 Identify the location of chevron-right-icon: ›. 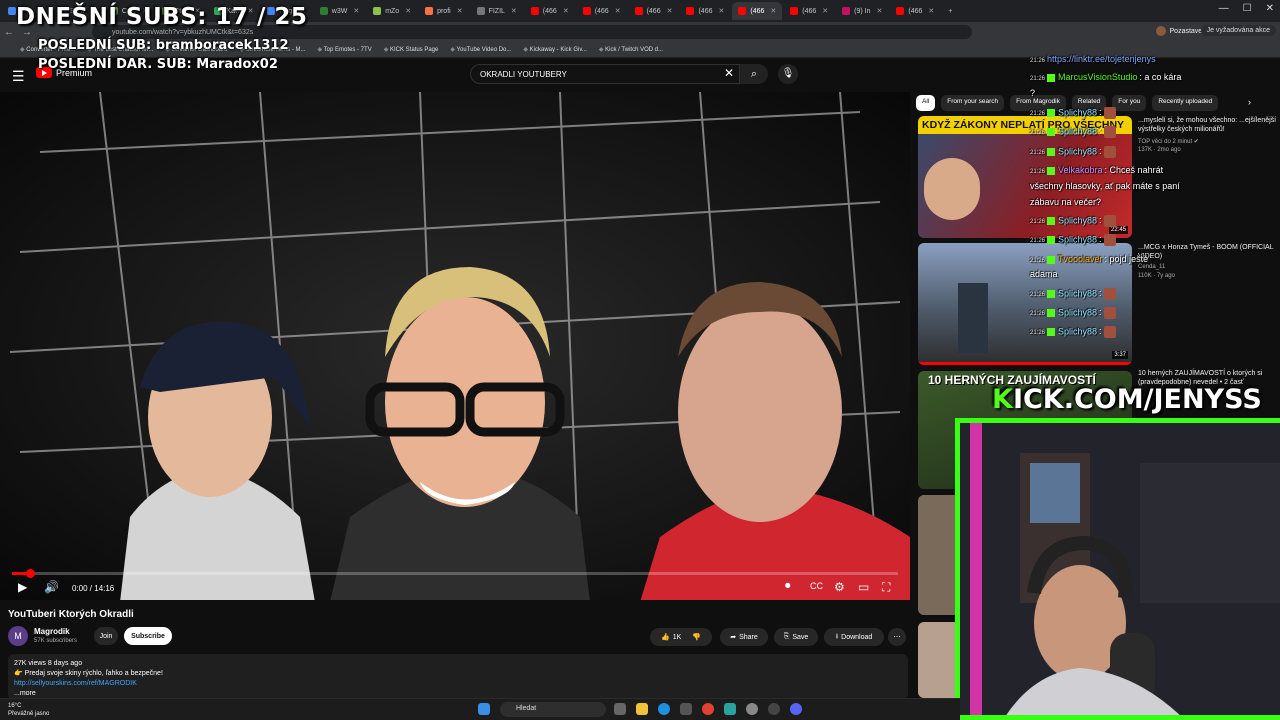
(1249, 102).